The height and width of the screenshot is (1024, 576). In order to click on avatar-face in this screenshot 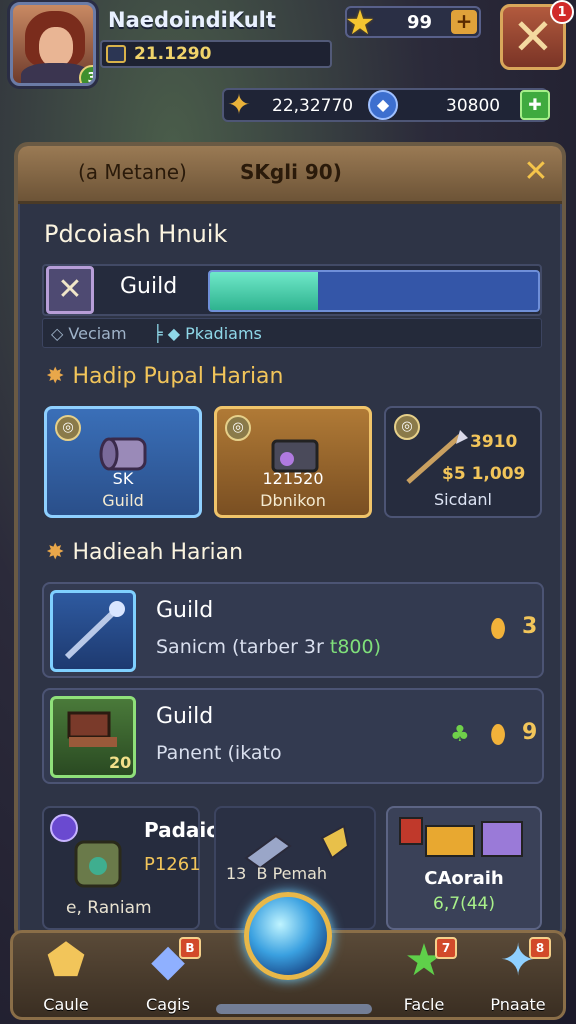, I will do `click(56, 47)`.